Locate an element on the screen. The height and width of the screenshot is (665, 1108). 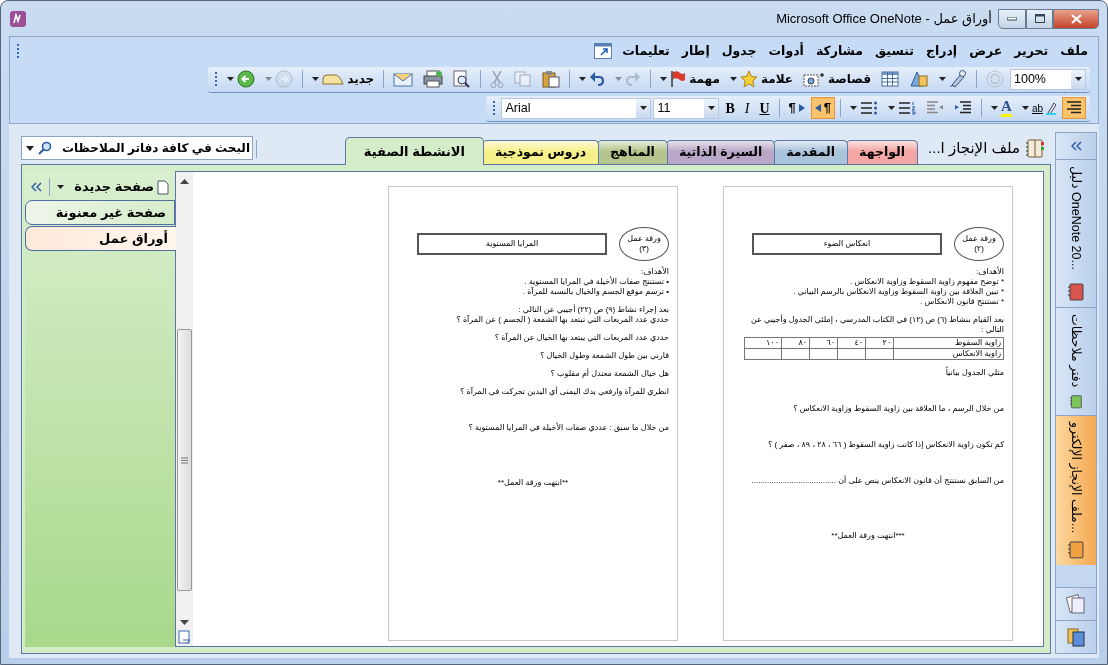
table-cell: ٨٠ is located at coordinates (795, 343).